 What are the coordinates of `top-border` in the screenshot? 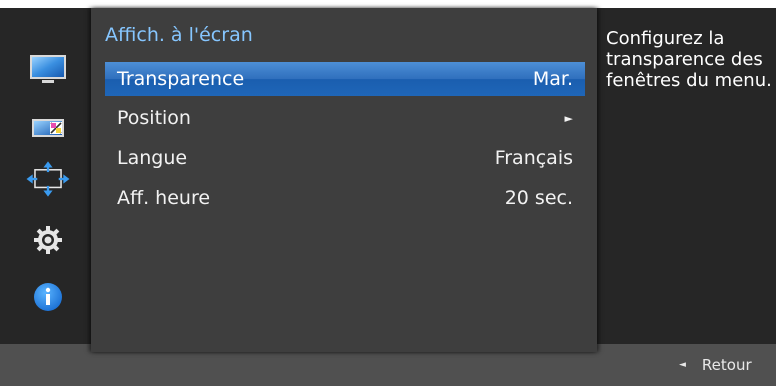 It's located at (388, 4).